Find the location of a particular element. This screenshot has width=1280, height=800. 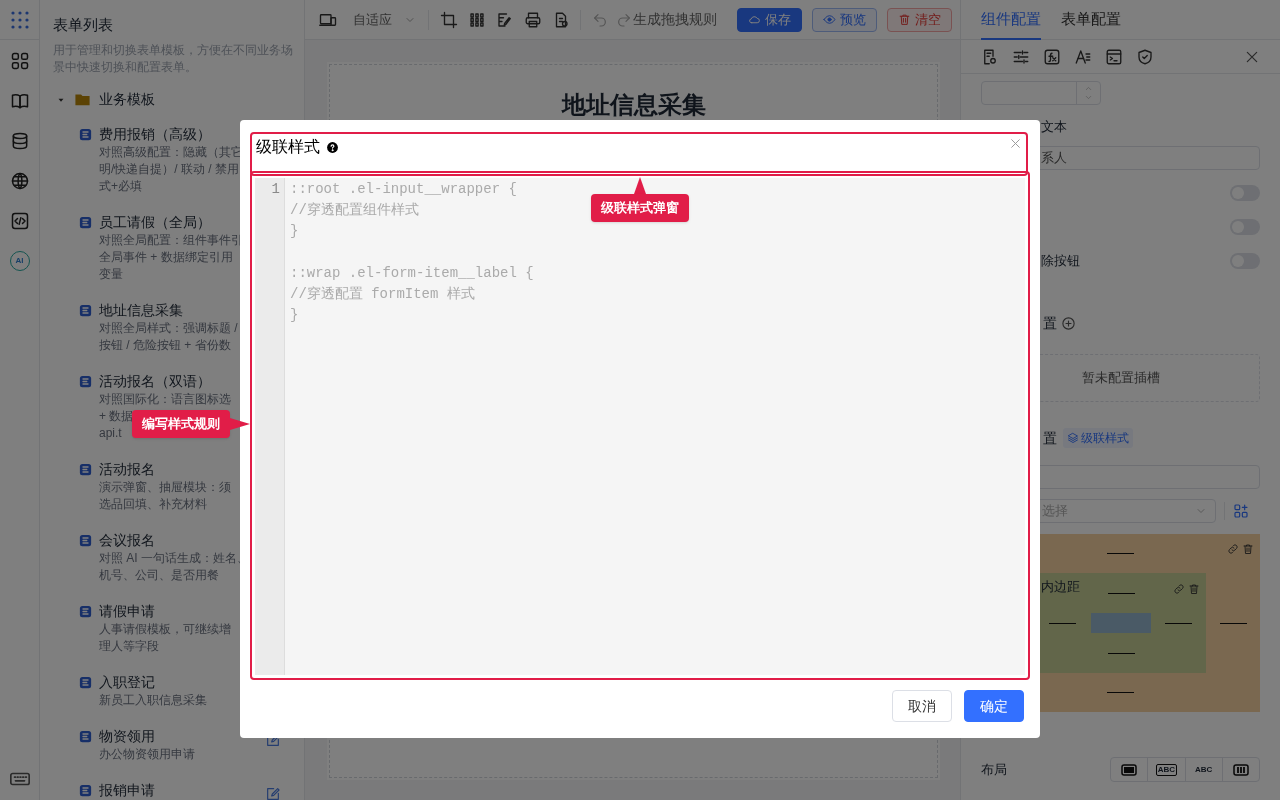

template-description: 机号、公司、是否用餐 is located at coordinates (159, 575).